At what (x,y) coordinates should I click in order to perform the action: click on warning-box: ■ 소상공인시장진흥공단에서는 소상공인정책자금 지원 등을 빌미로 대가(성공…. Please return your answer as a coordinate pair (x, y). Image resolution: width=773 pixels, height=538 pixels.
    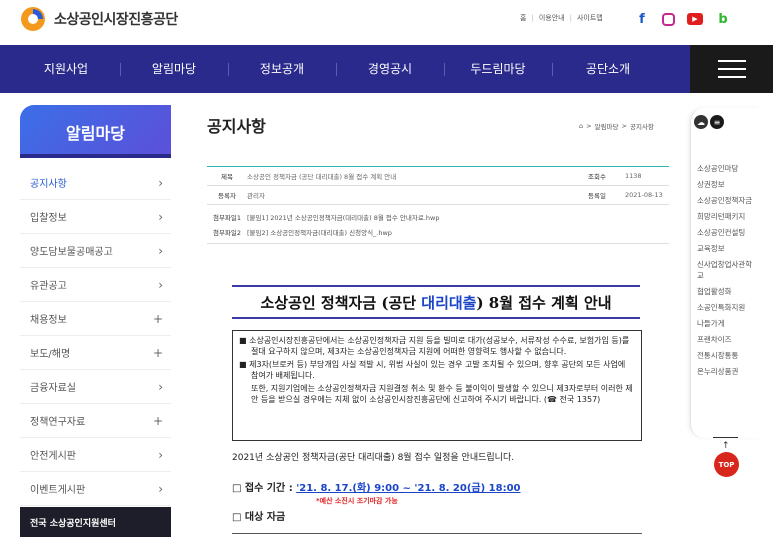
    Looking at the image, I should click on (437, 385).